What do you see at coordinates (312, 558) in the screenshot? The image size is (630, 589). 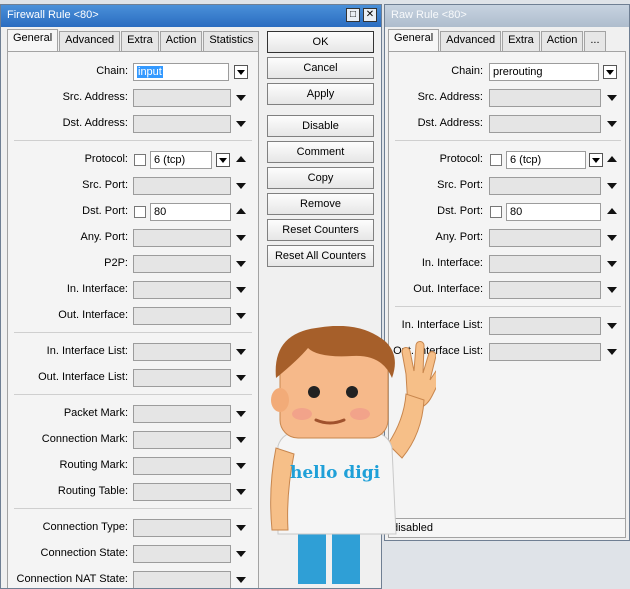 I see `left-leg` at bounding box center [312, 558].